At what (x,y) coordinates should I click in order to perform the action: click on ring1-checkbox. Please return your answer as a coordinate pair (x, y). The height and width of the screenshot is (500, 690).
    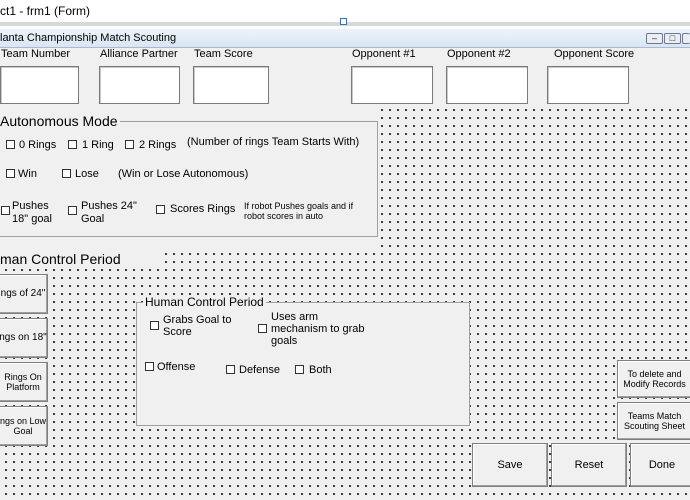
    Looking at the image, I should click on (72, 144).